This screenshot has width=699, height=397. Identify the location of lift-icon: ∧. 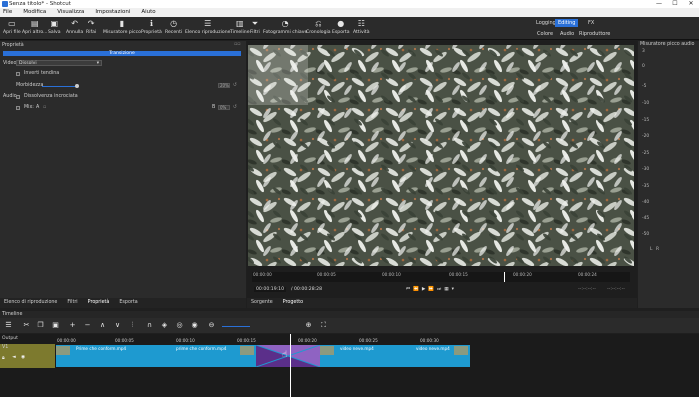
(102, 325).